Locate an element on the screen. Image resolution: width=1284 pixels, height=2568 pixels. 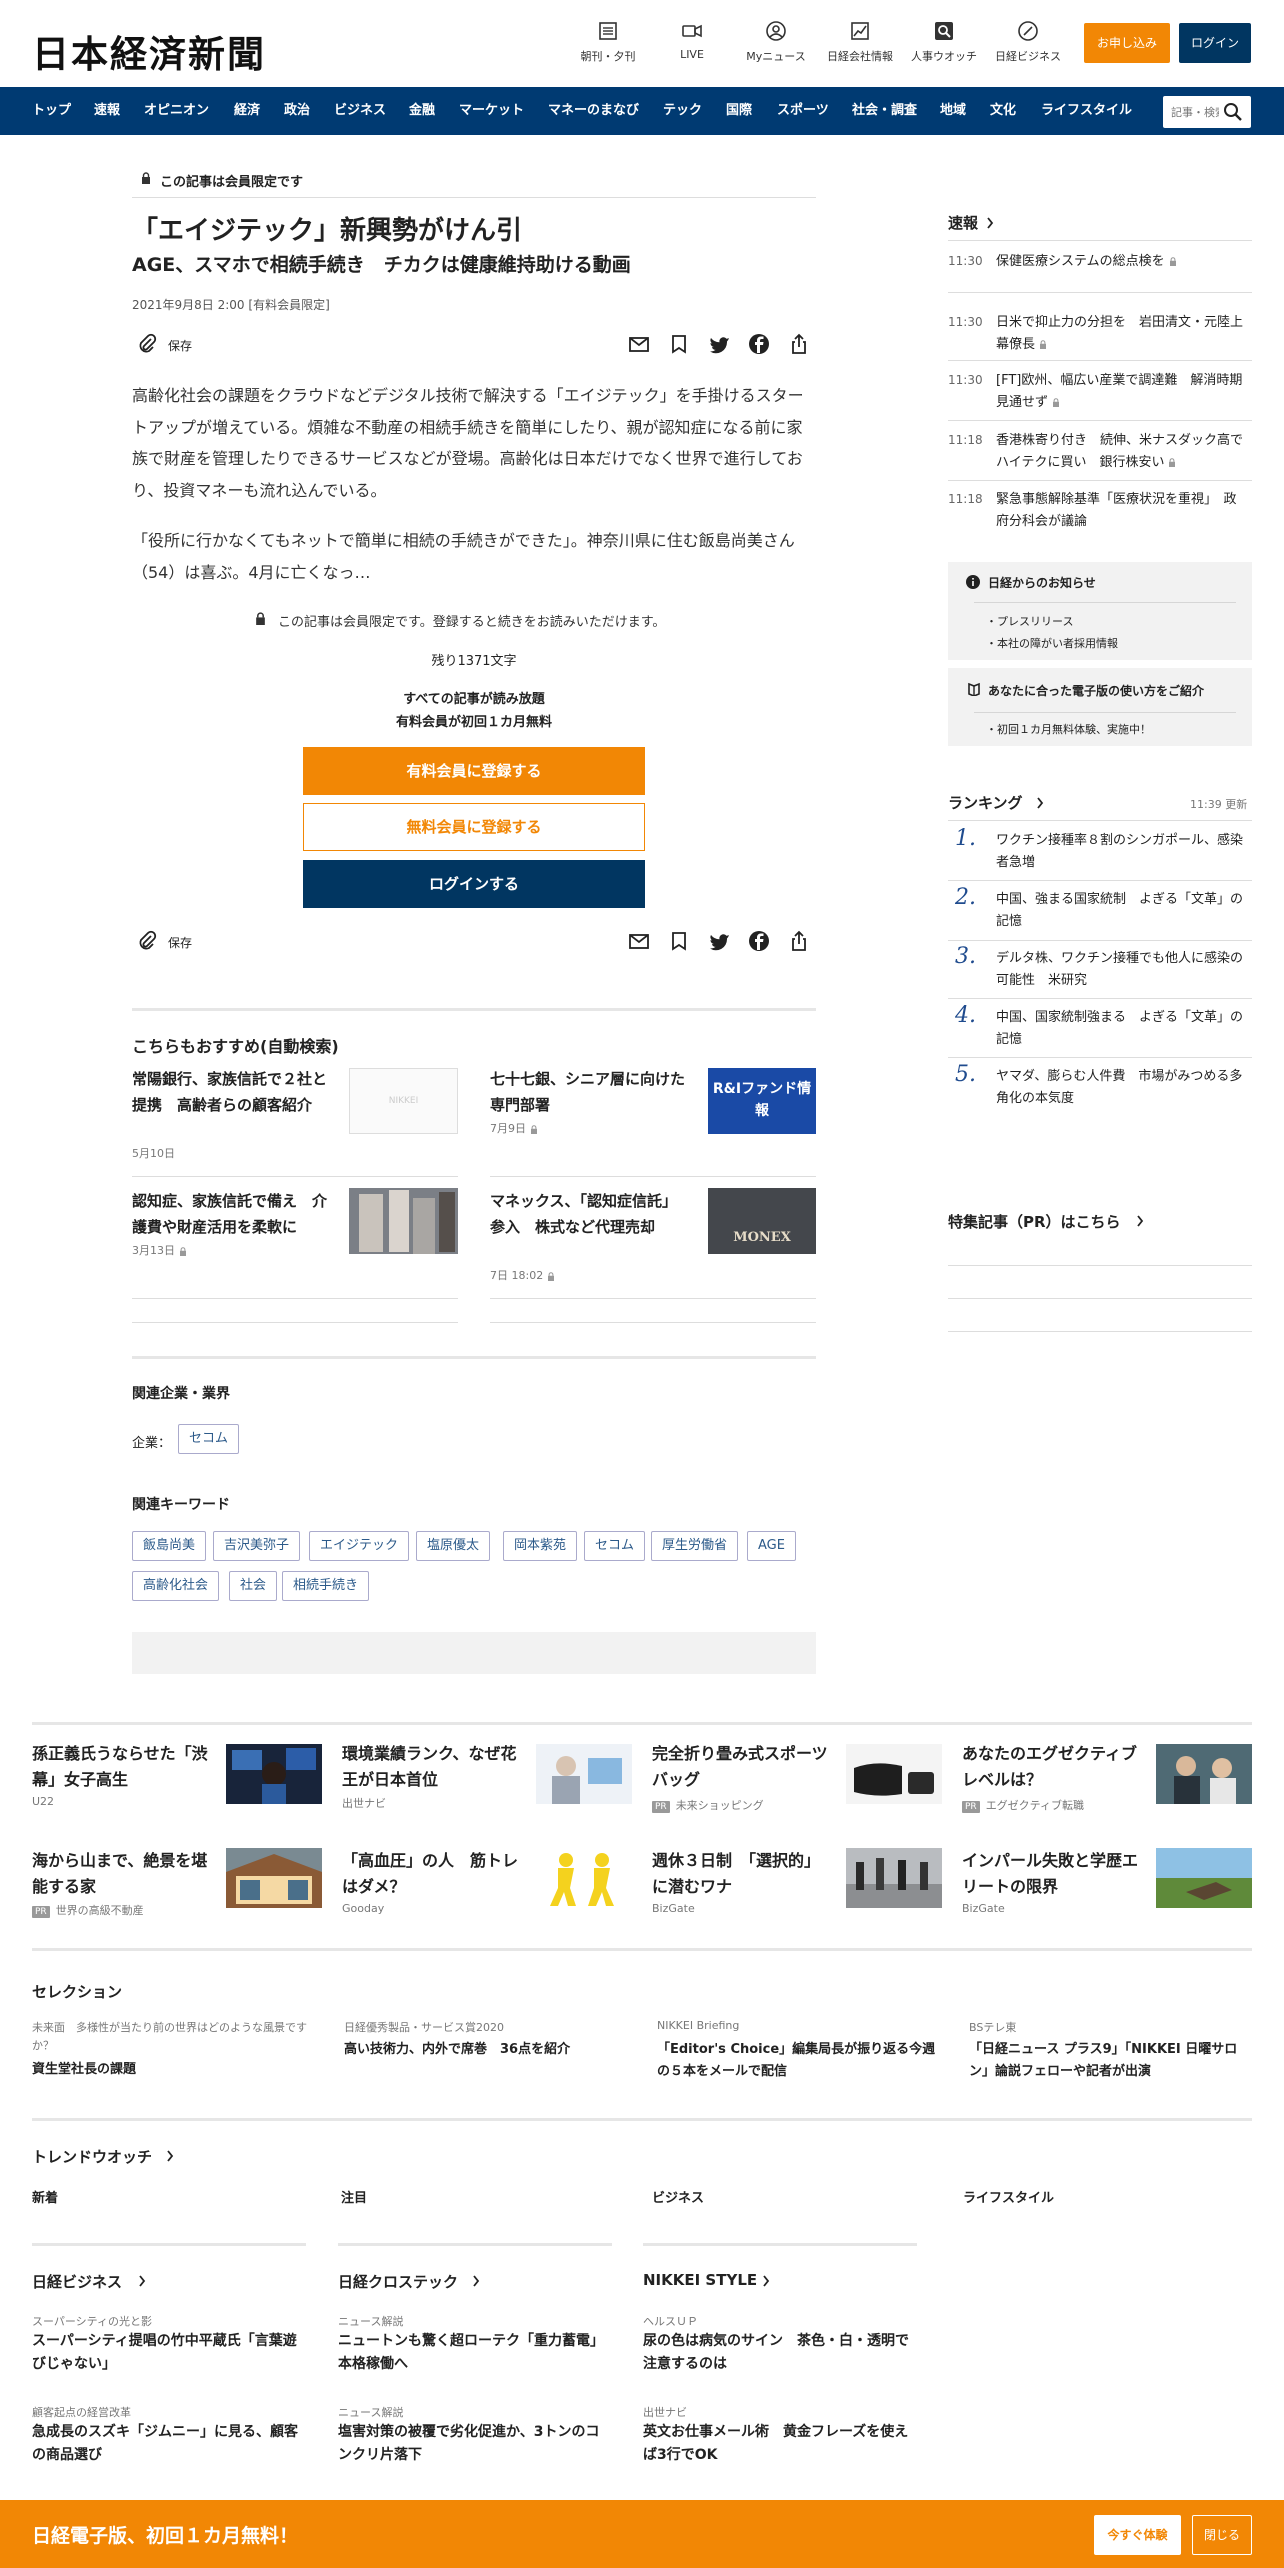
ad-title: 週休３日制 「選択的」に潜むワナ is located at coordinates (742, 1874).